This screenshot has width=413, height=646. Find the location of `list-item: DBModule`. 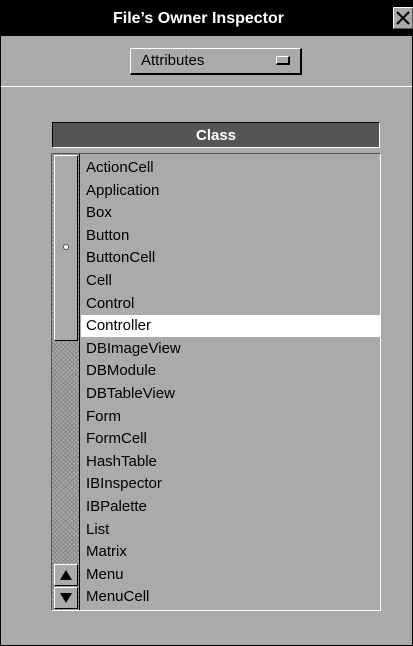

list-item: DBModule is located at coordinates (230, 371).